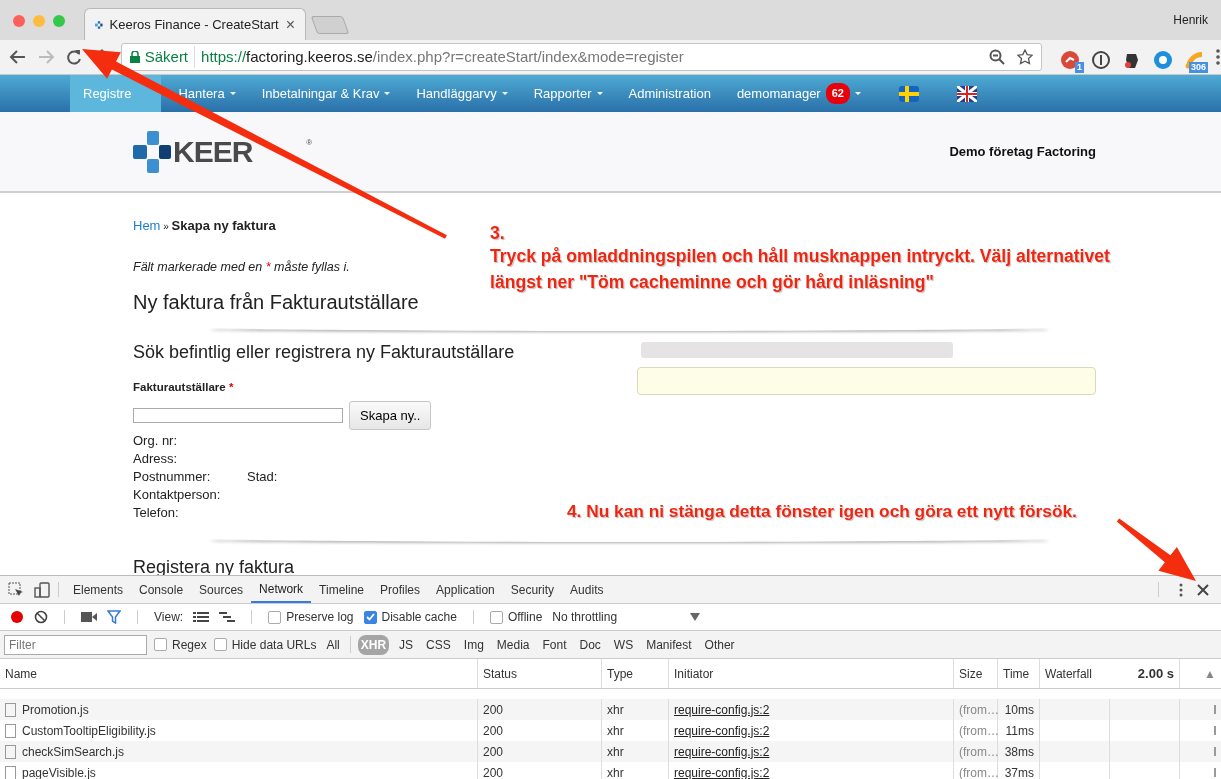 The height and width of the screenshot is (779, 1221). I want to click on nav-item: Rapporter, so click(568, 93).